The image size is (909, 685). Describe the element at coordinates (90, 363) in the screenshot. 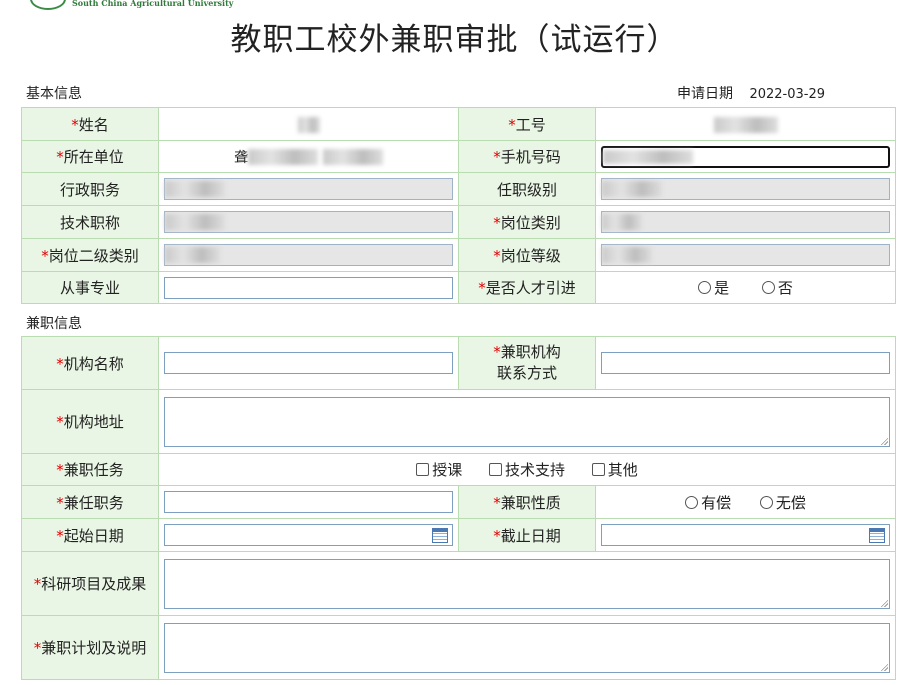

I see `org-name-label: *机构名称` at that location.